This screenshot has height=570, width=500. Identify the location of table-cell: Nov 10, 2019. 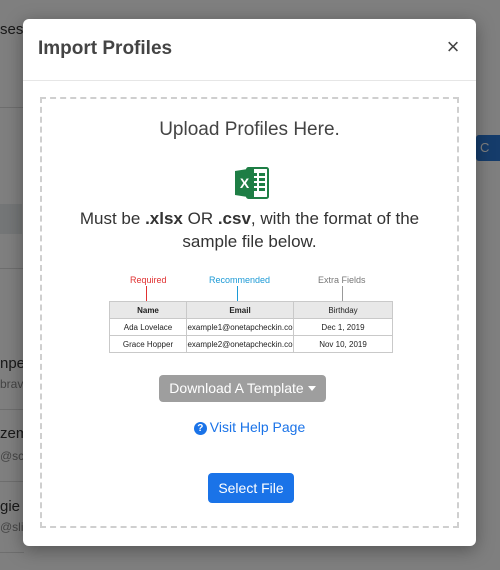
(343, 344).